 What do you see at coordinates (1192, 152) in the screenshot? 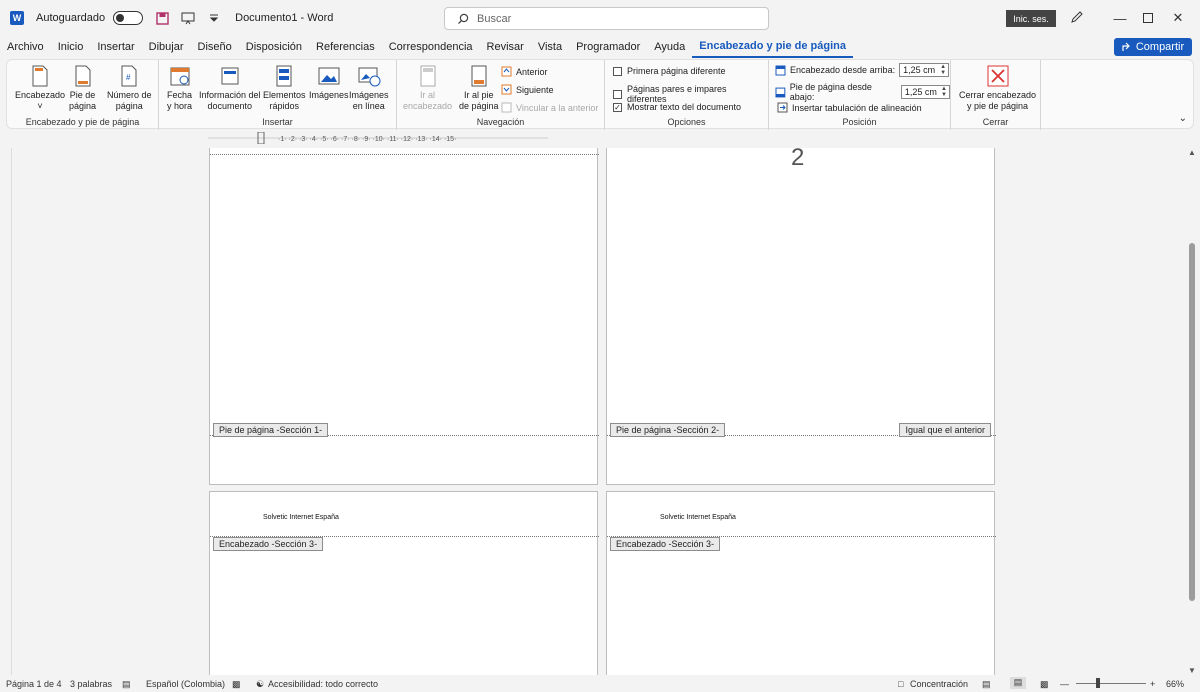
I see `scroll-up-icon: ▲` at bounding box center [1192, 152].